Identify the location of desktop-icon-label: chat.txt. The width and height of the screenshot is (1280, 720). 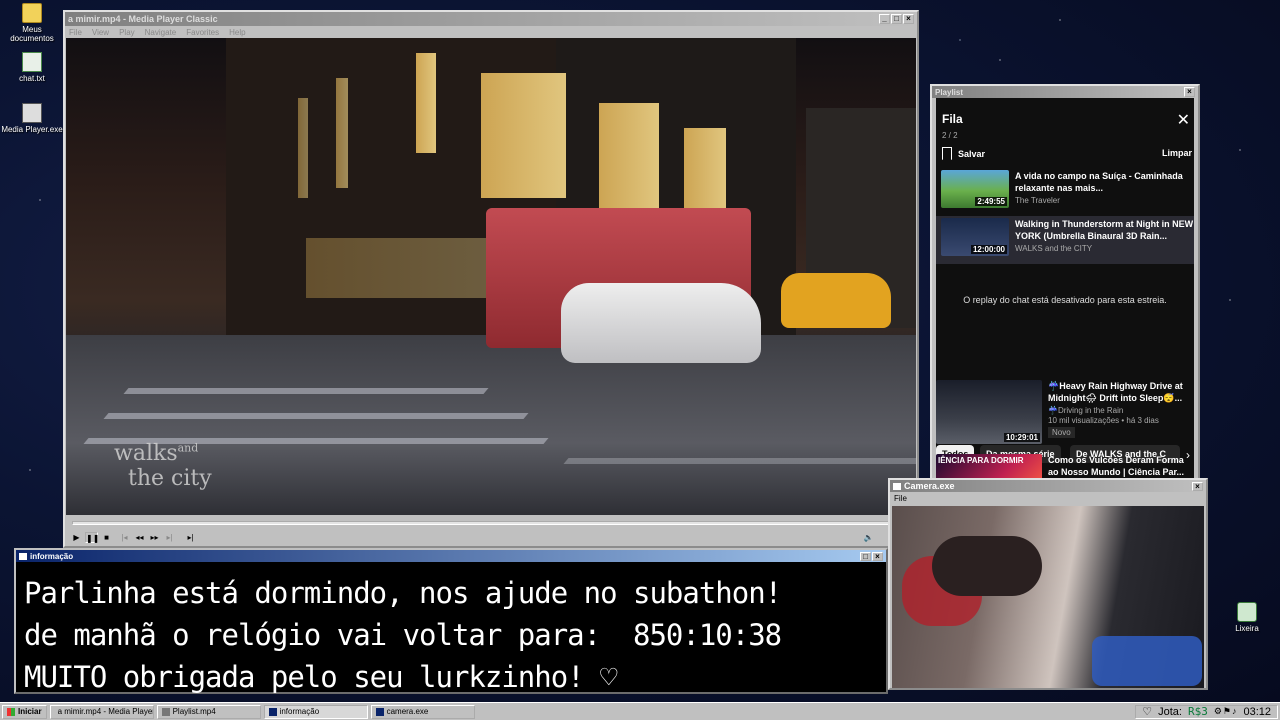
(32, 78).